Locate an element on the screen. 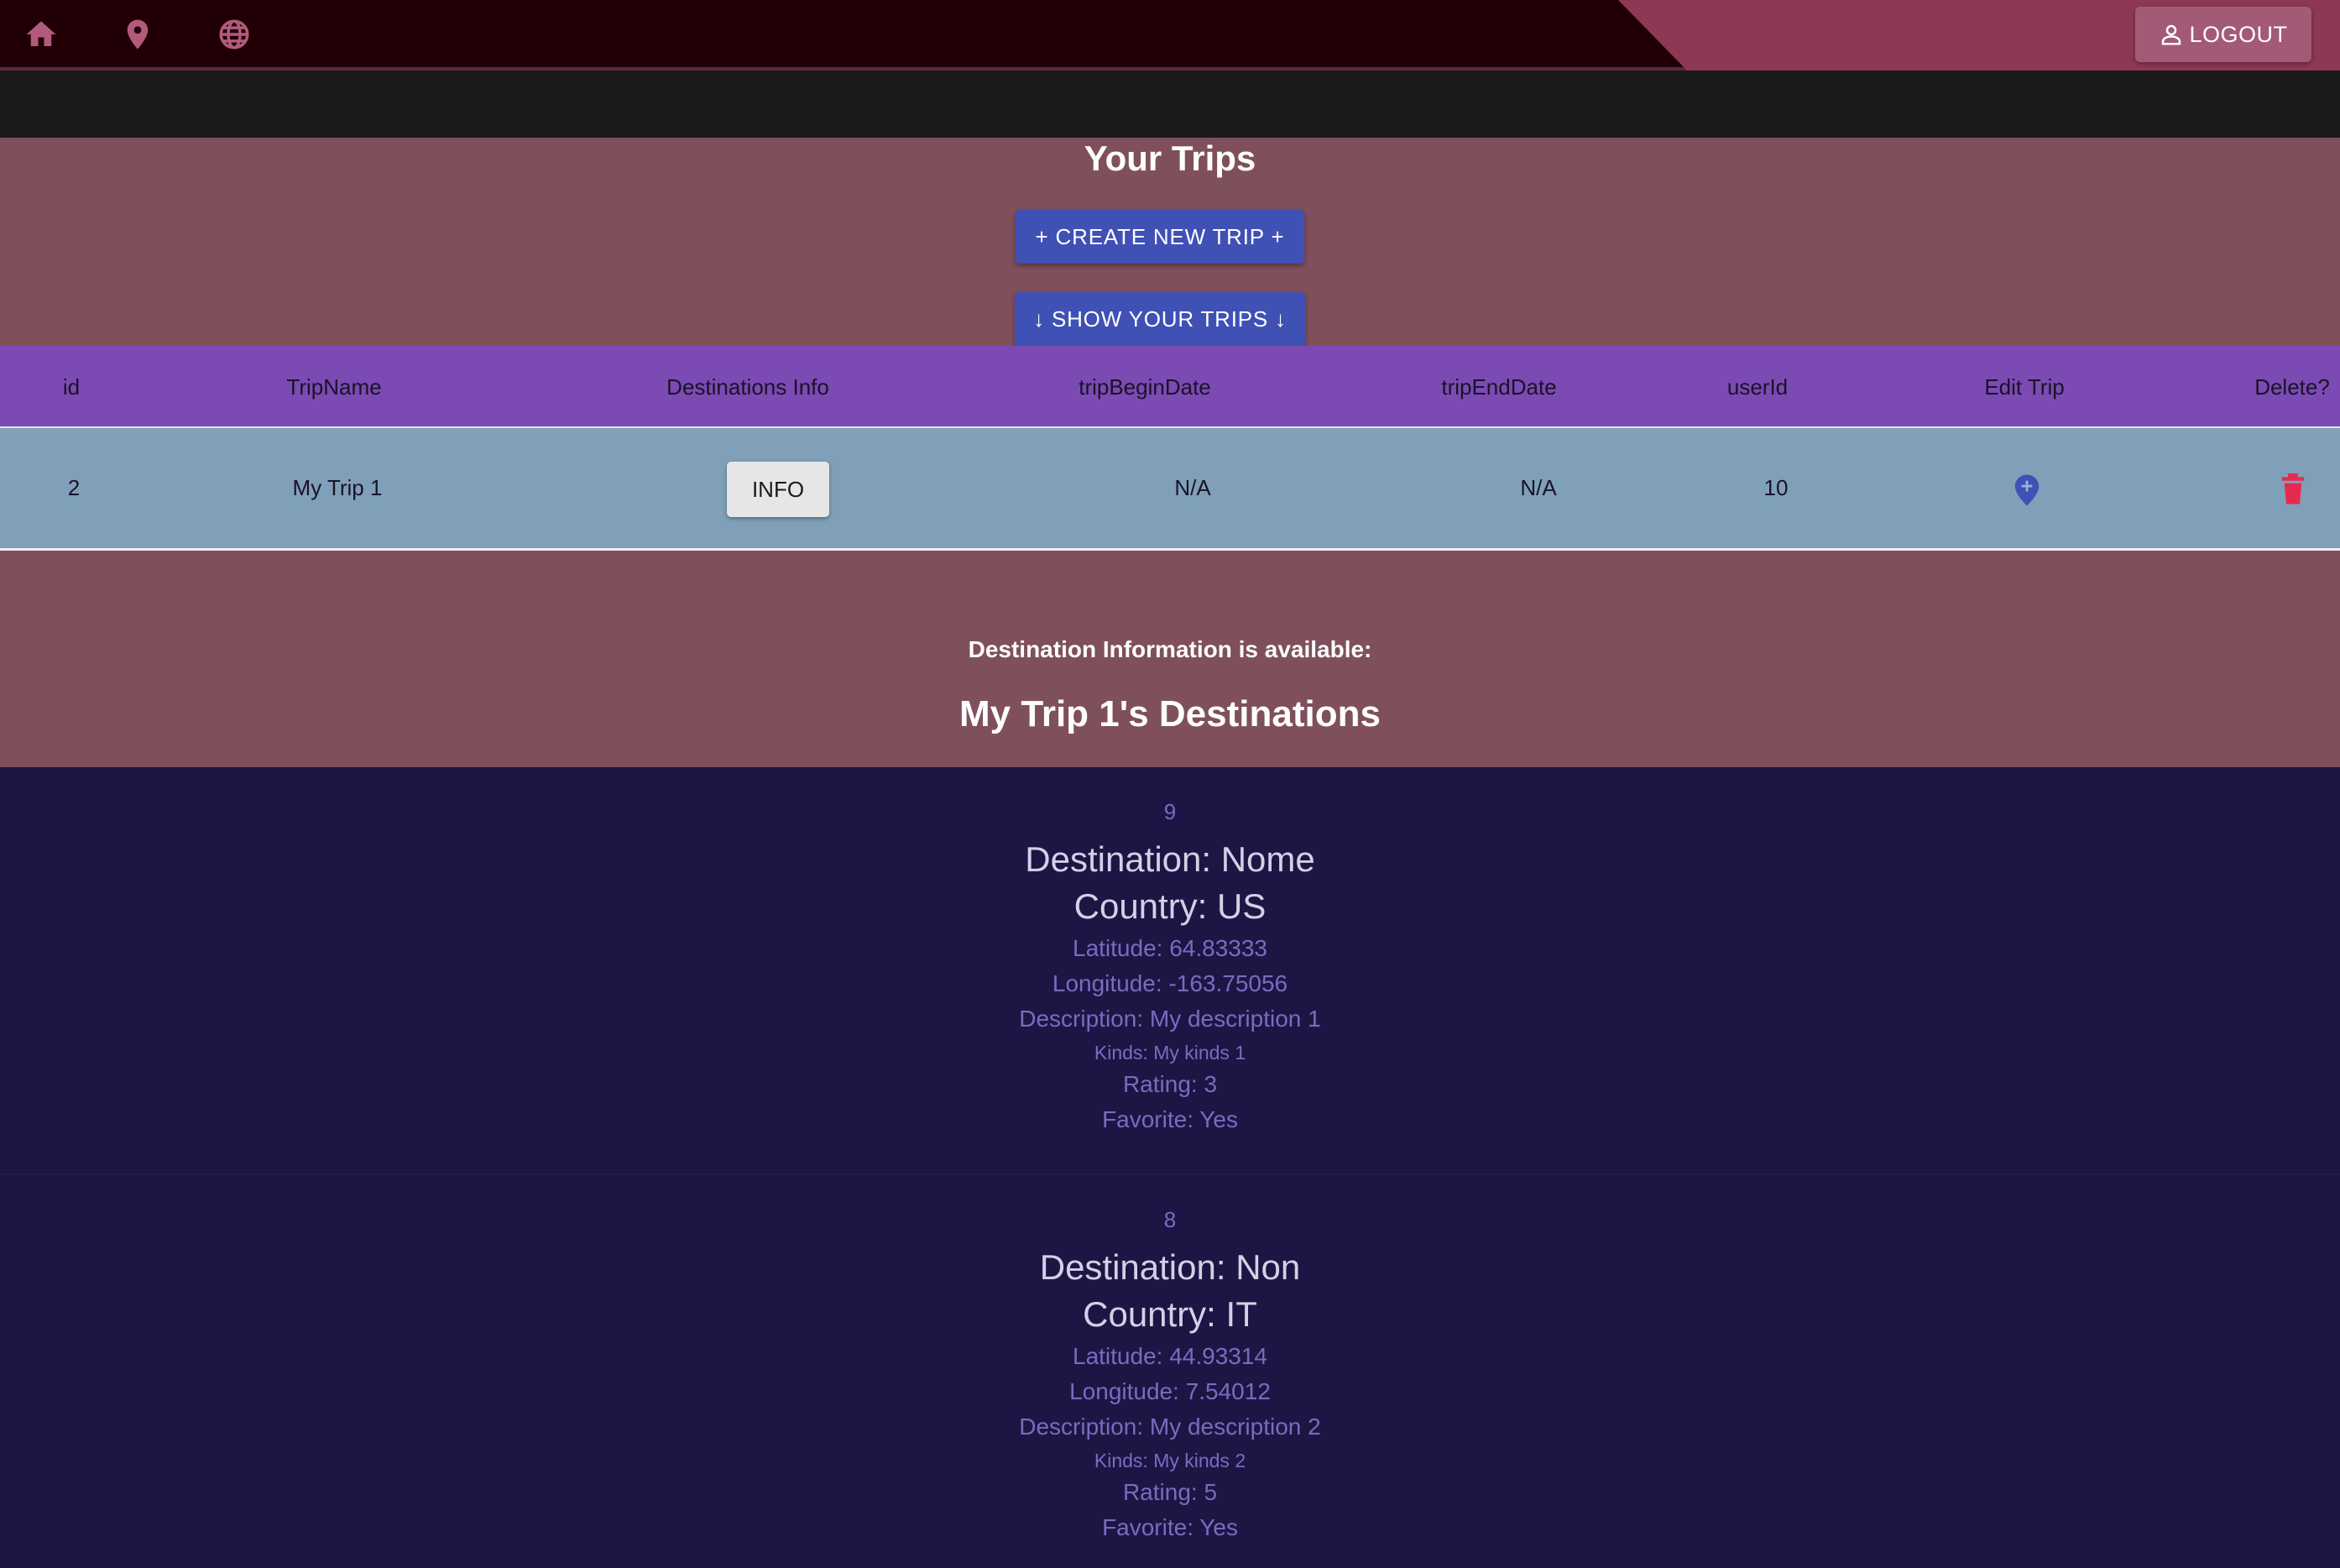 The width and height of the screenshot is (2340, 1568). edit-trip-location-add-icon is located at coordinates (2027, 490).